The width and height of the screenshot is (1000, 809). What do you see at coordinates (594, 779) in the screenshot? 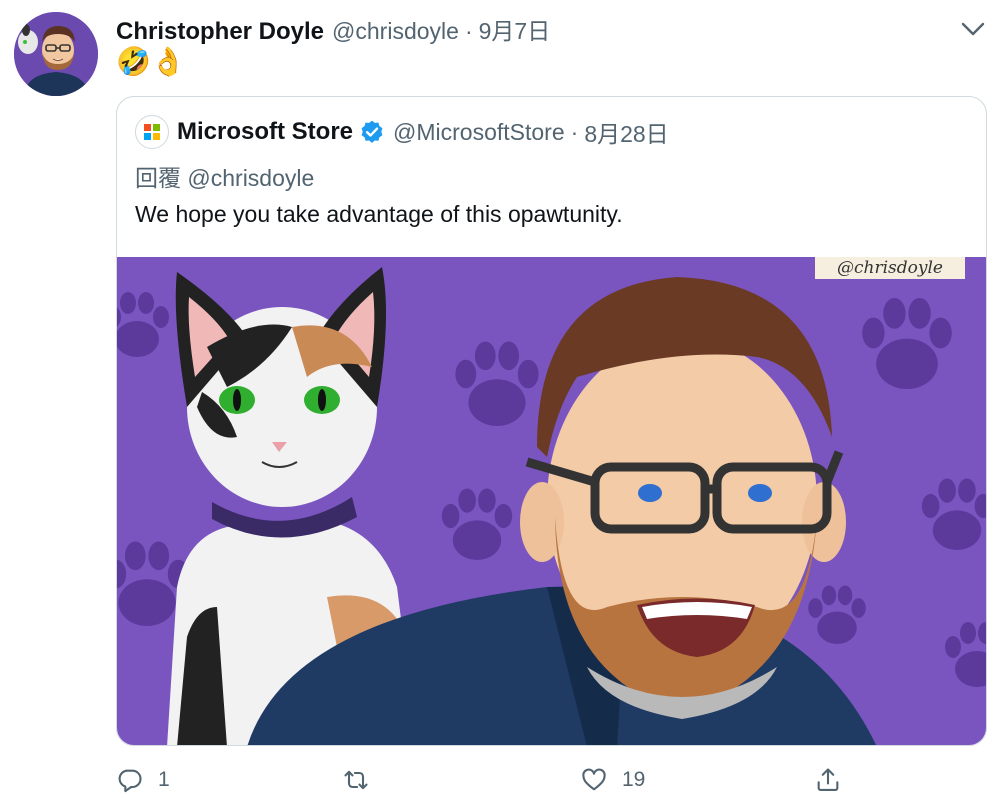
I see `heart-icon` at bounding box center [594, 779].